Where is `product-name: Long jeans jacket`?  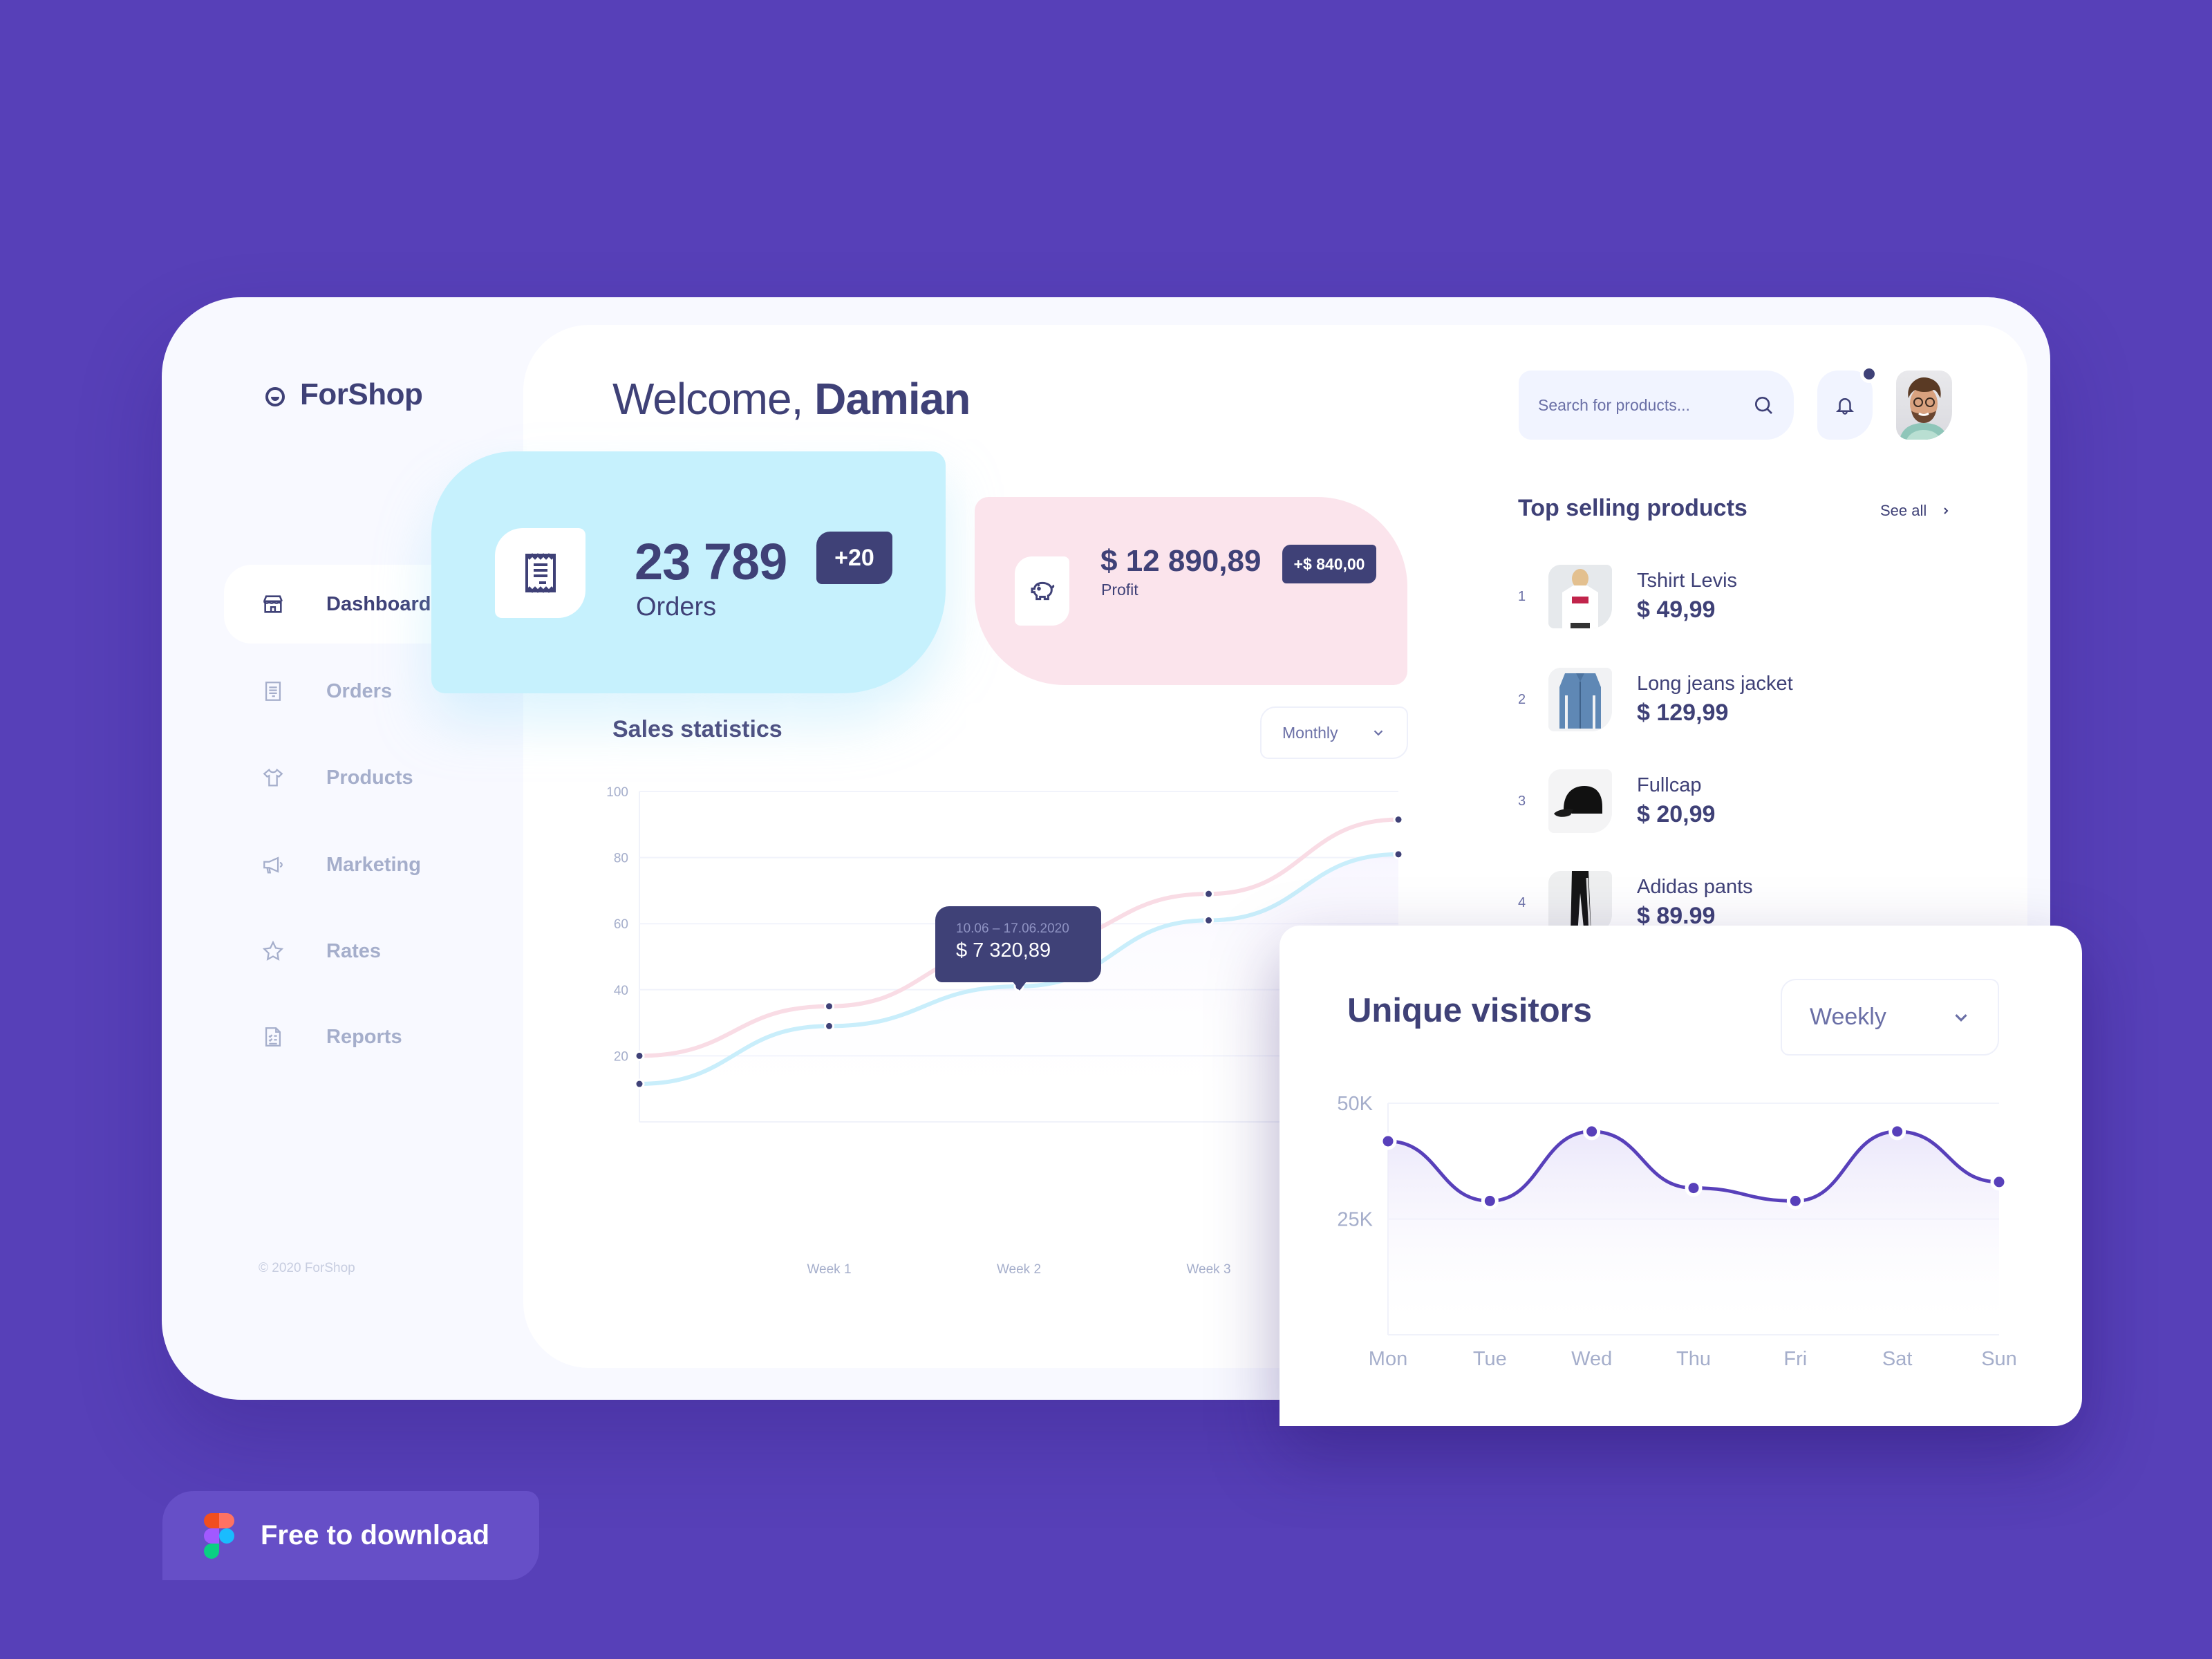 product-name: Long jeans jacket is located at coordinates (1715, 684).